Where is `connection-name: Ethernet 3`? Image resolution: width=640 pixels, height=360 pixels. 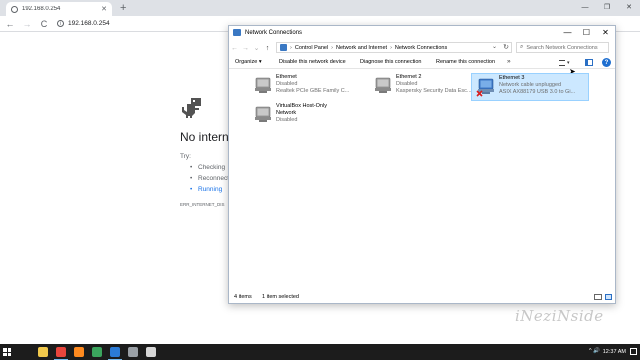
connection-name: Ethernet 3 is located at coordinates (512, 78).